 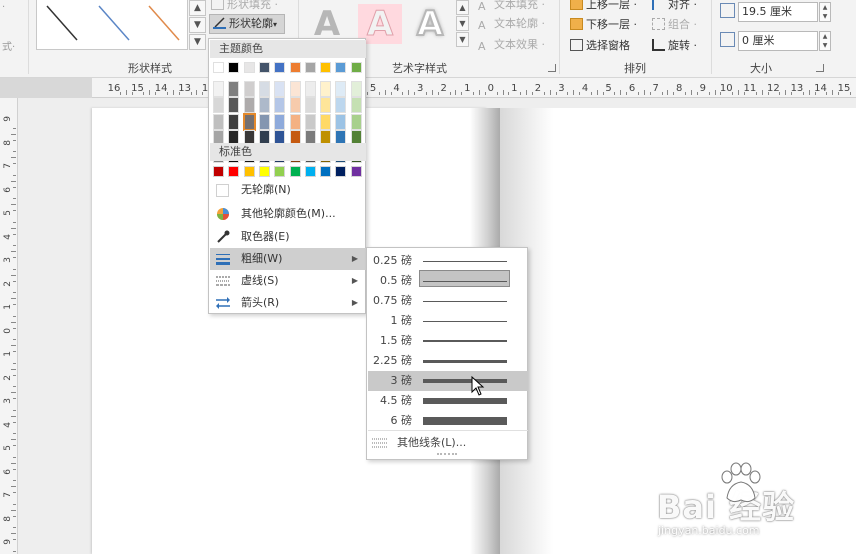 What do you see at coordinates (288, 237) in the screenshot?
I see `eyedropper-item: 取色器(E)` at bounding box center [288, 237].